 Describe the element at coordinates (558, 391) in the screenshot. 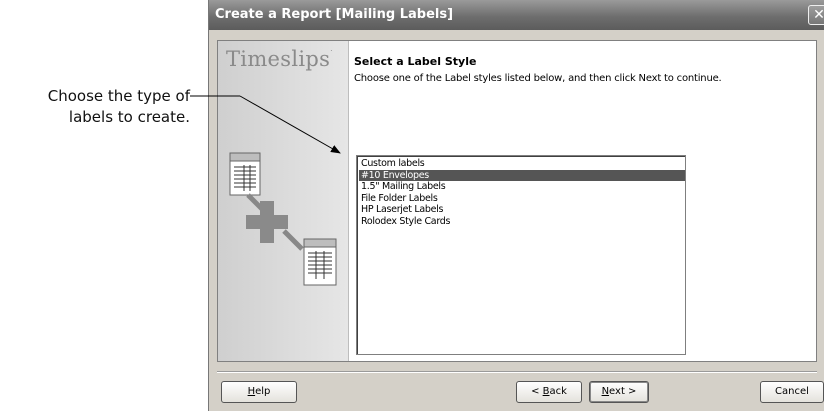

I see `back-label-rest: ack` at that location.